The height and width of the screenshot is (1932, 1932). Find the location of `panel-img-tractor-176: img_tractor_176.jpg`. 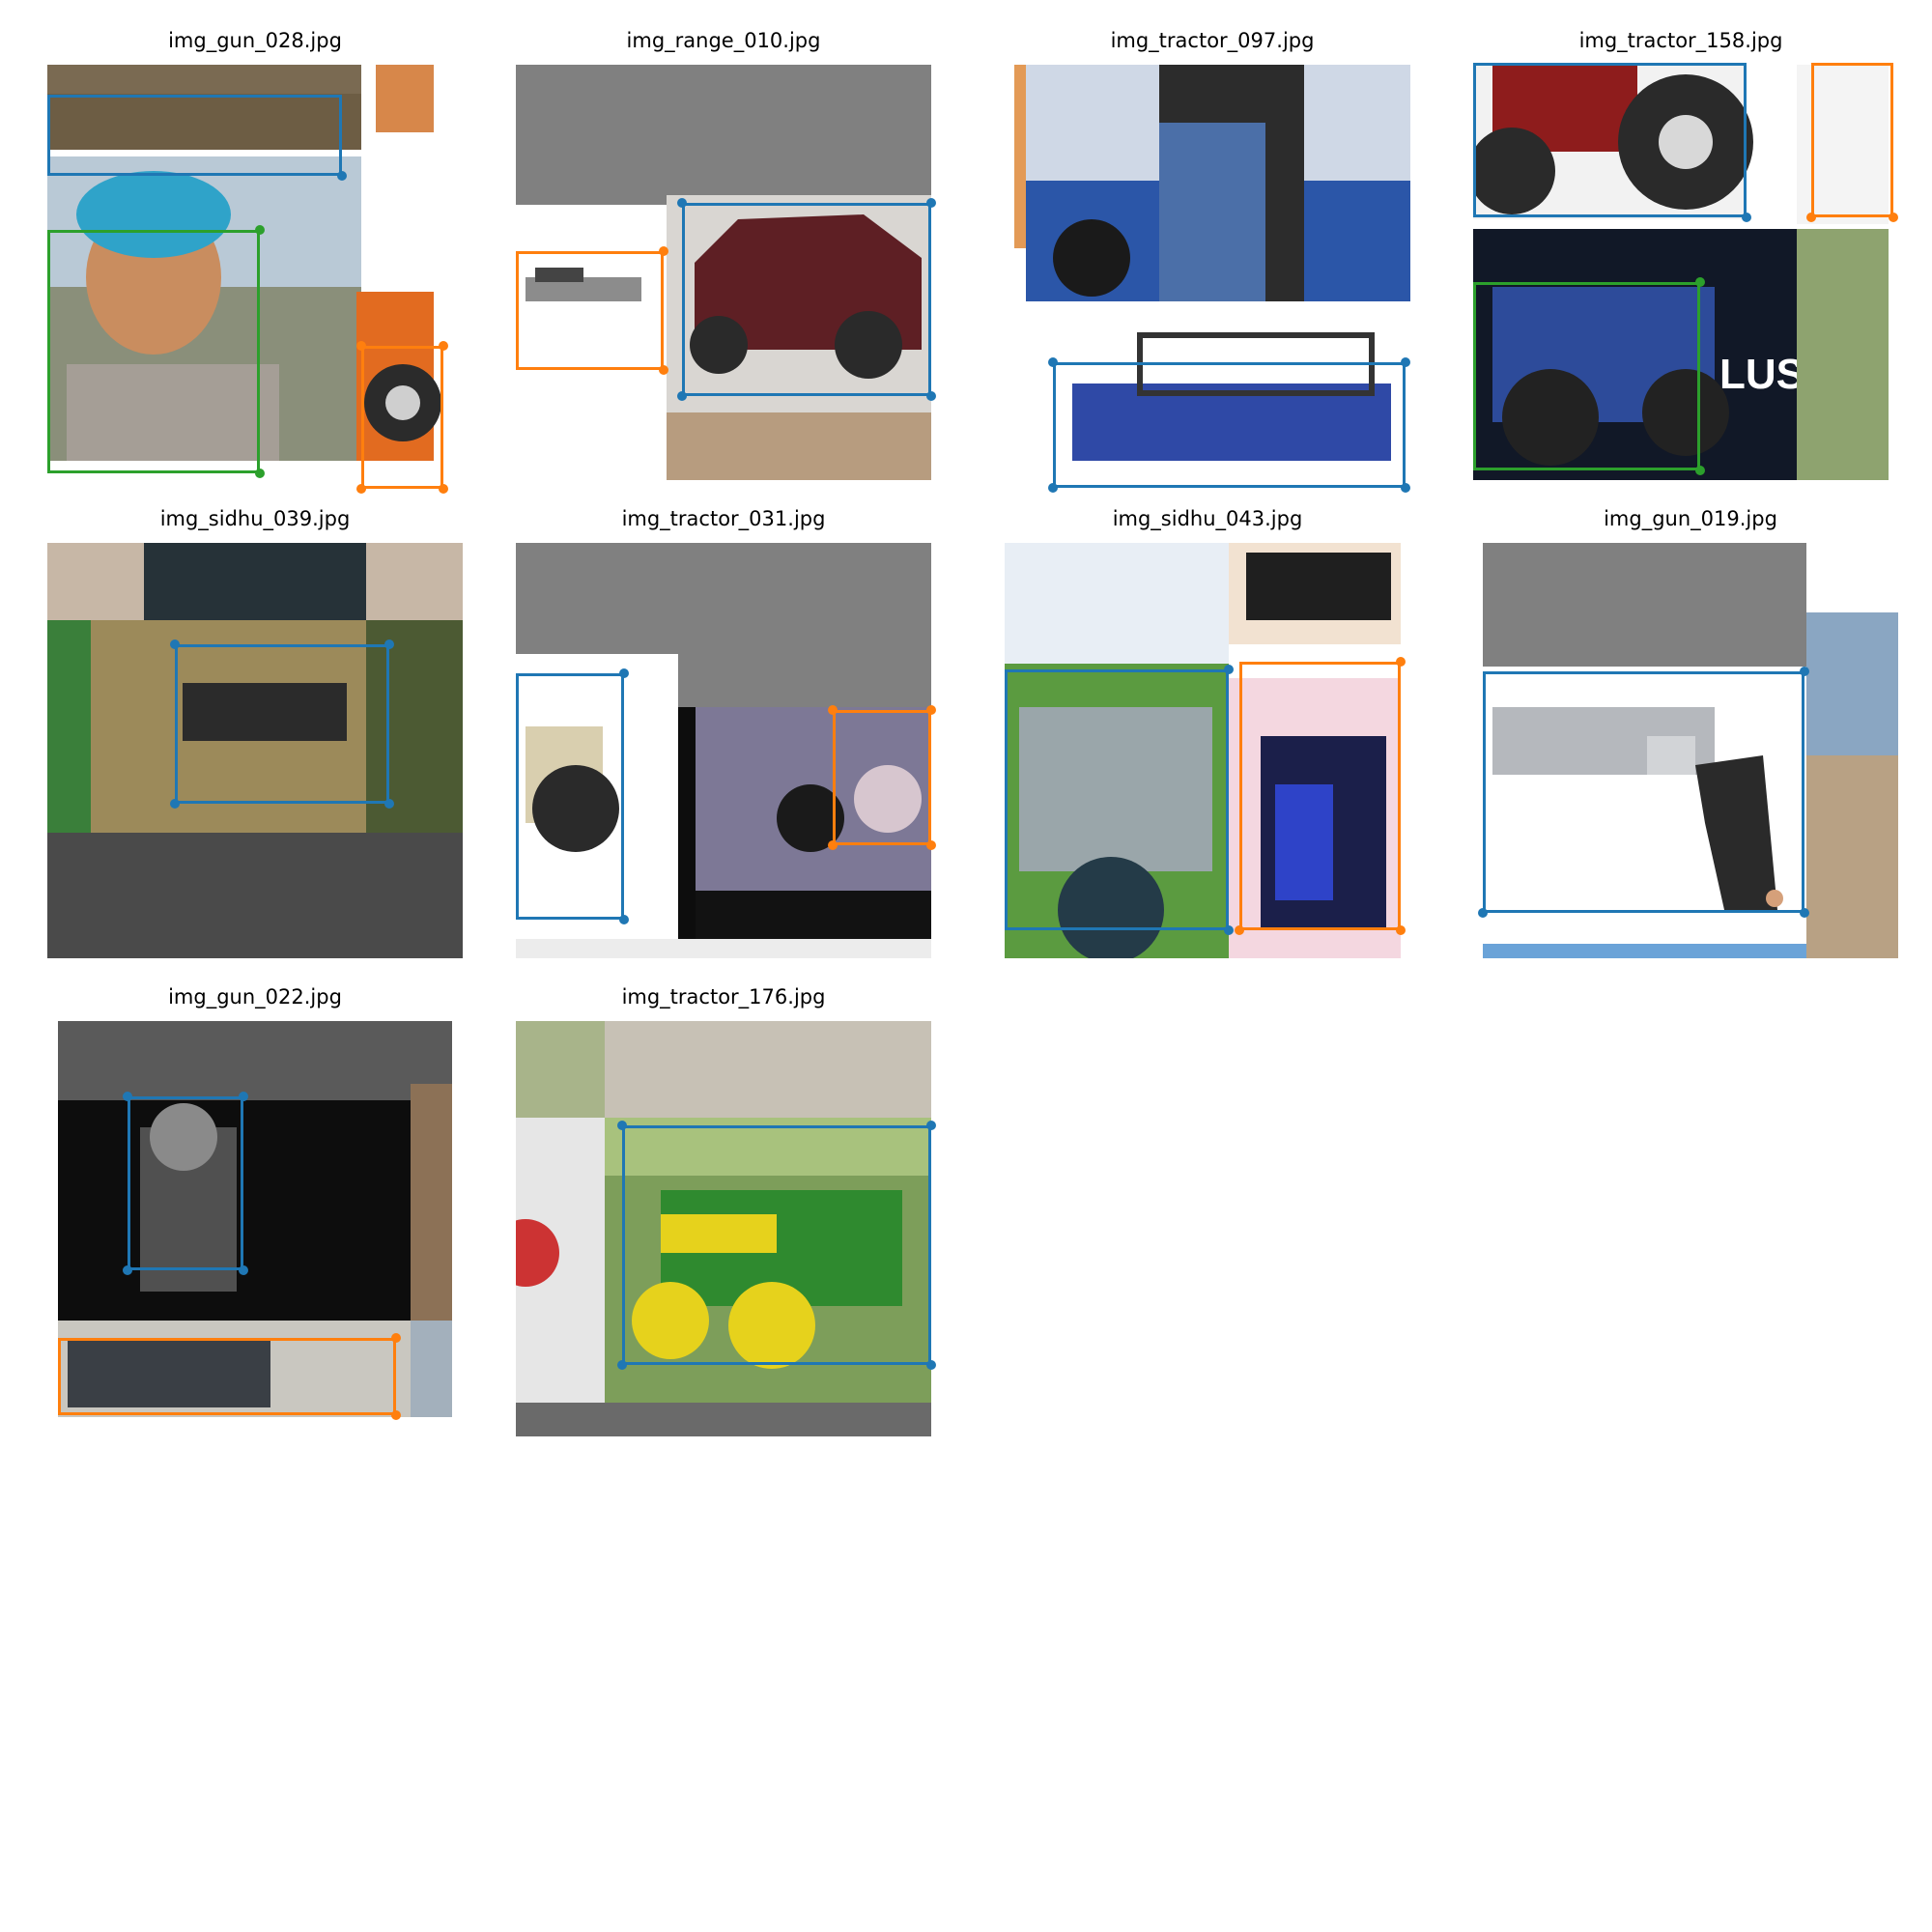

panel-img-tractor-176: img_tractor_176.jpg is located at coordinates (726, 1212).